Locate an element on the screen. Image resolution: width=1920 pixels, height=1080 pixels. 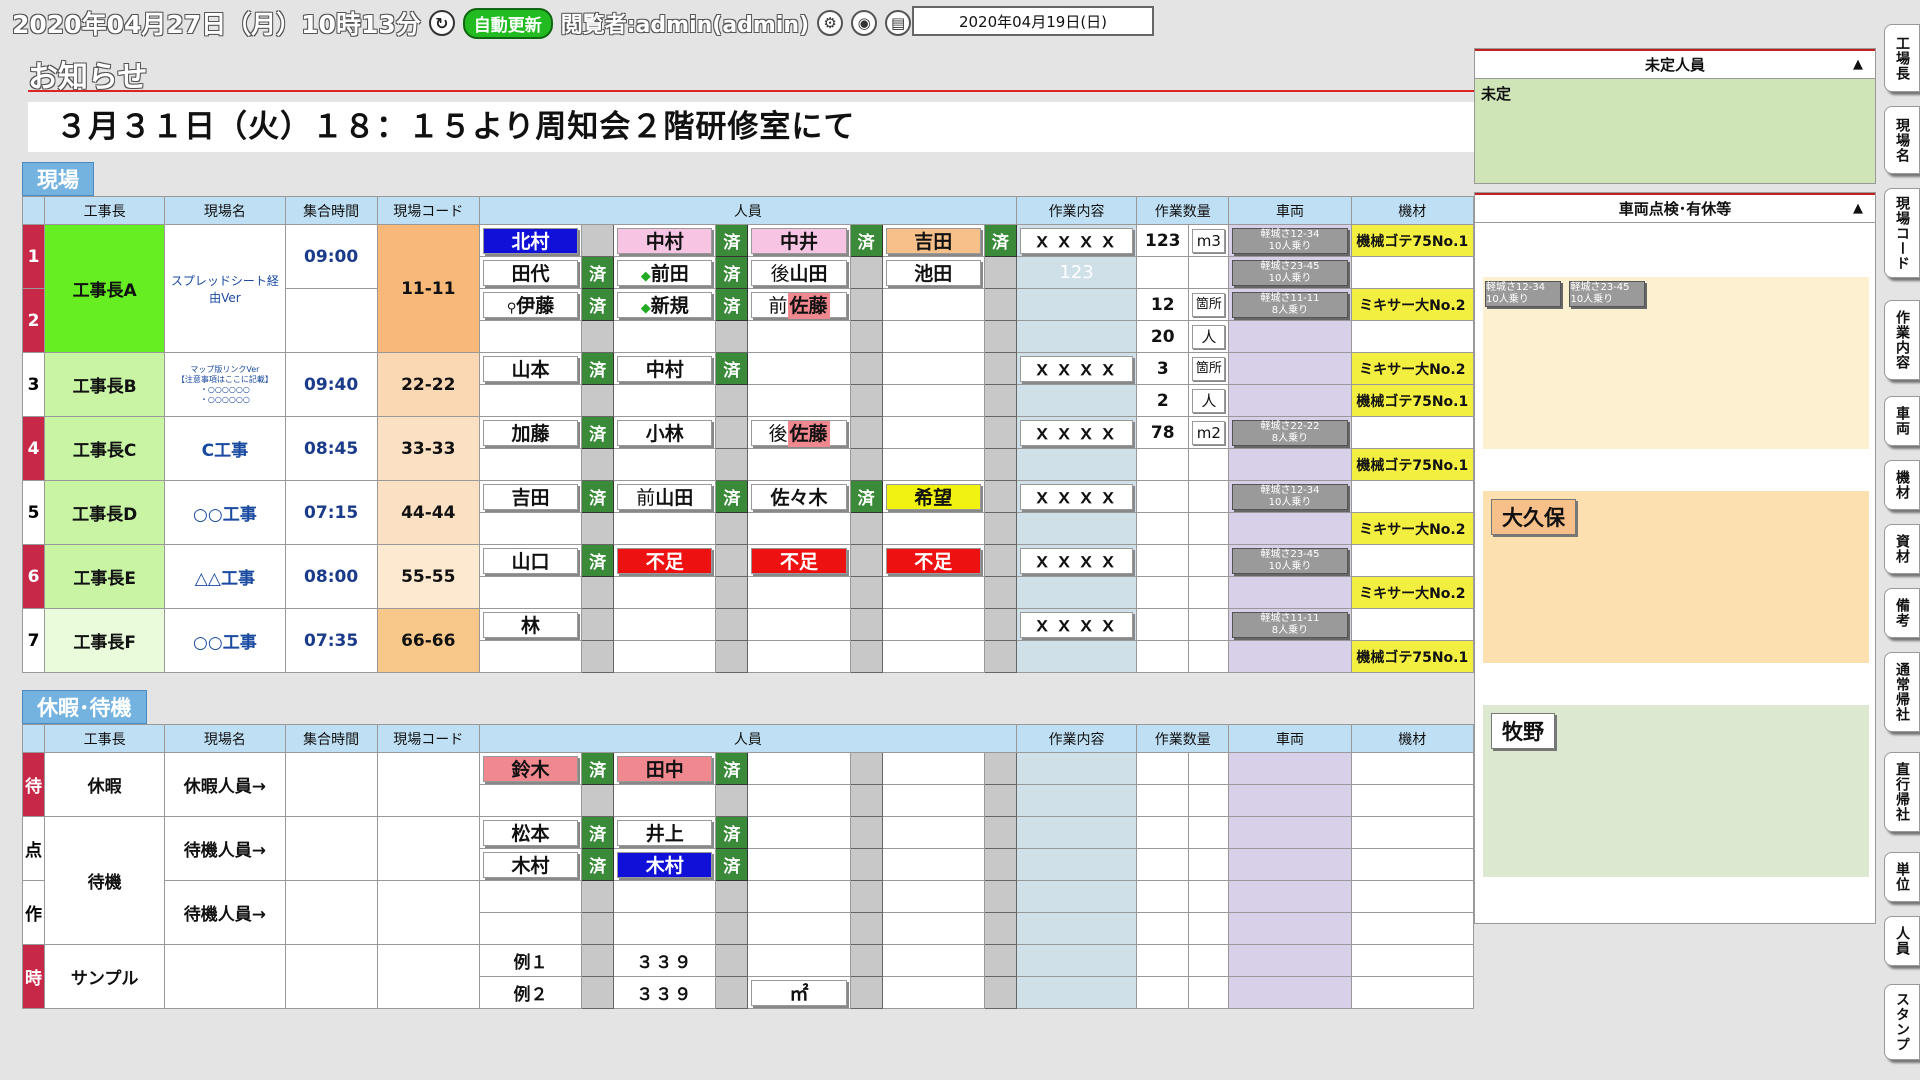
staff-chip: 小林 is located at coordinates (665, 432).